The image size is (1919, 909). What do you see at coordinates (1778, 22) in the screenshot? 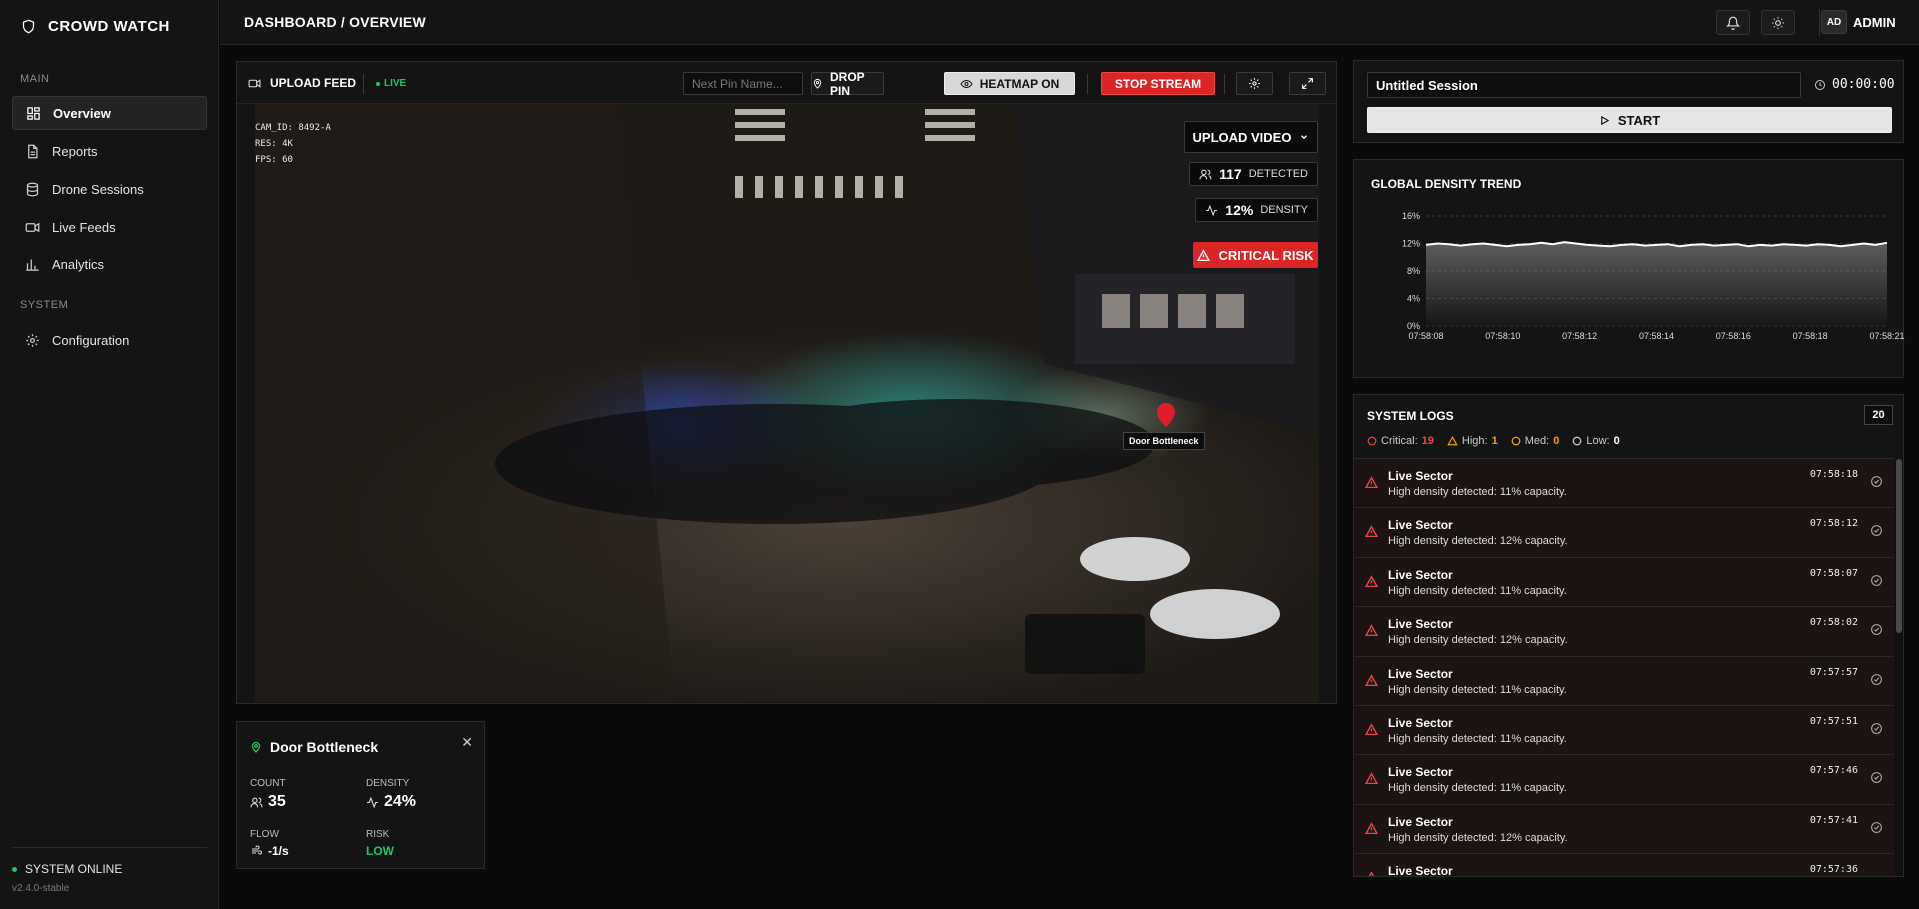
I see `theme-toggle-button` at bounding box center [1778, 22].